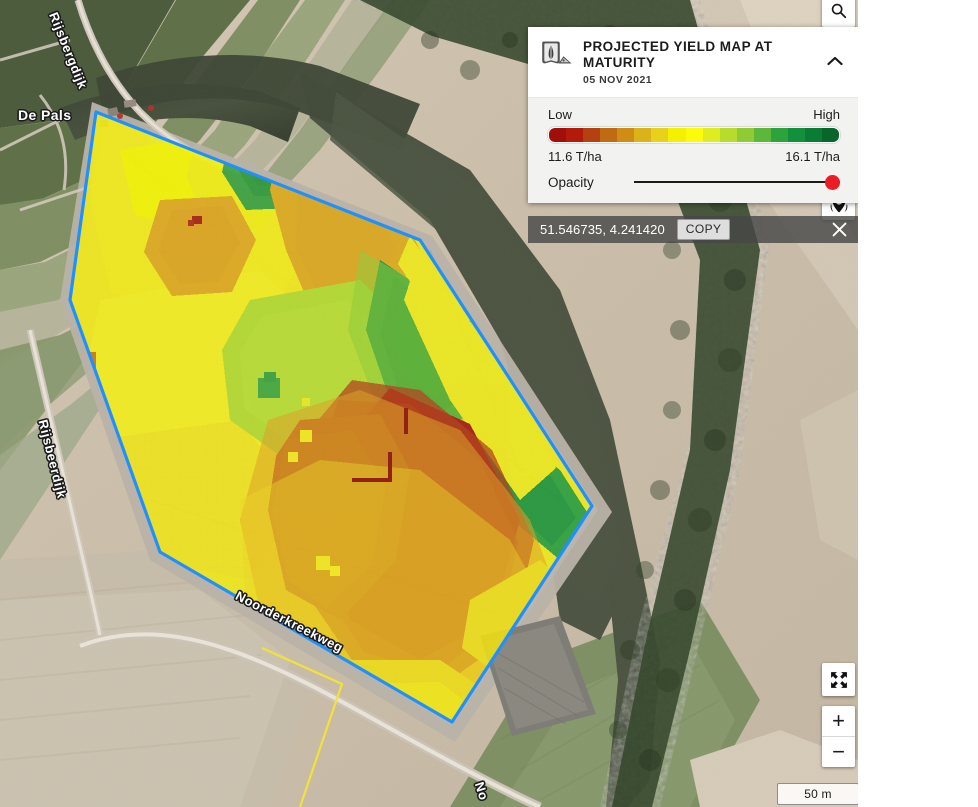 This screenshot has height=807, width=978. Describe the element at coordinates (678, 54) in the screenshot. I see `panel-title: PROJECTED YIELD MAP AT MATURITY` at that location.